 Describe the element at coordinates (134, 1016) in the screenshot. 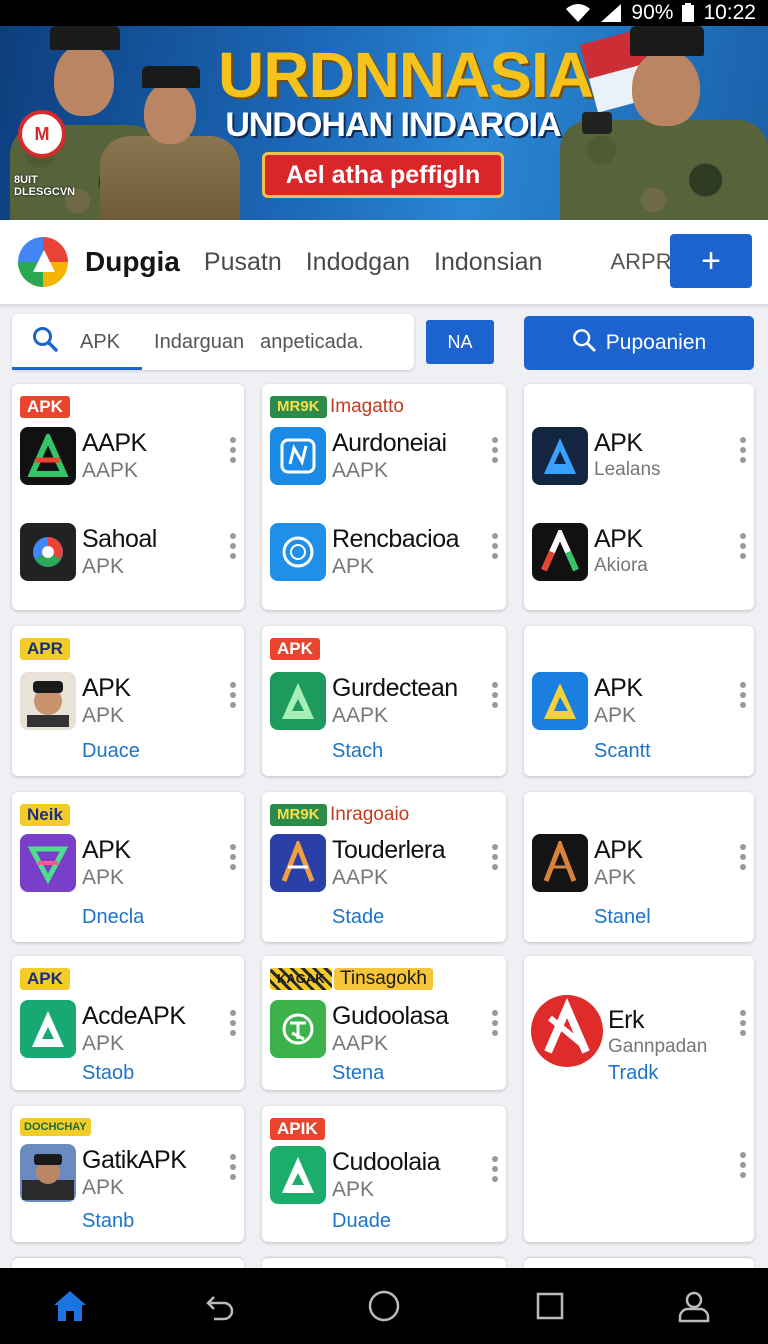

I see `app-name: AcdeAPK` at that location.